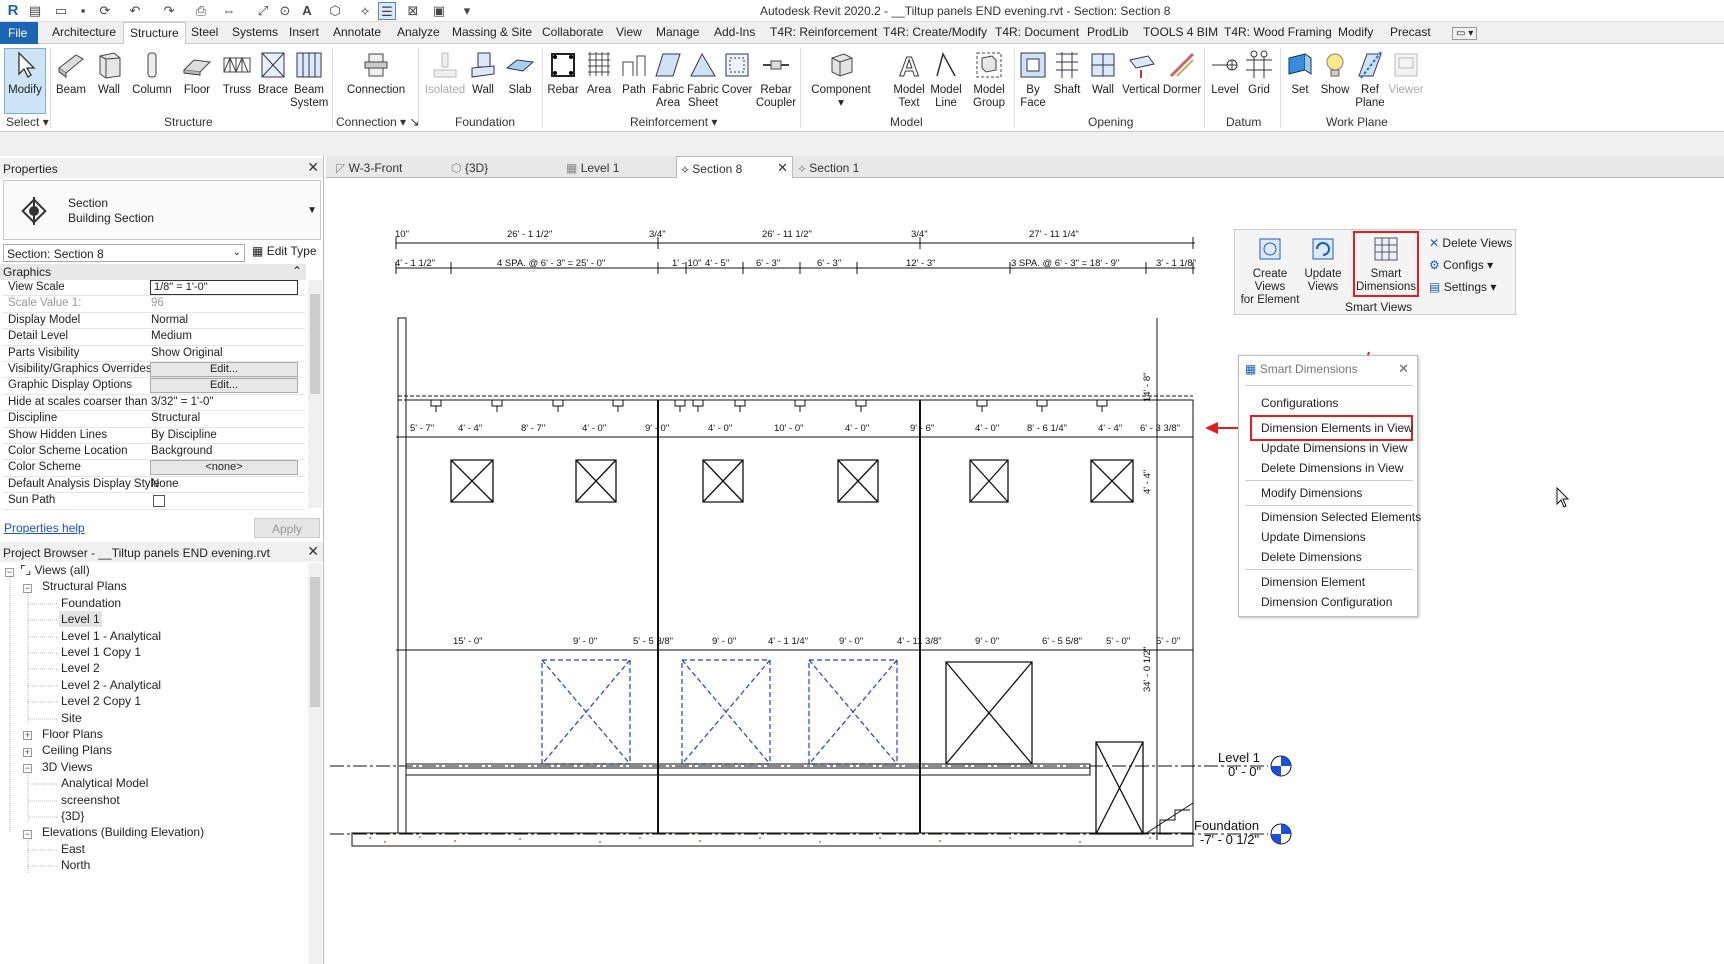 Image resolution: width=1724 pixels, height=964 pixels. Describe the element at coordinates (315, 763) in the screenshot. I see `browser-scrollbar` at that location.